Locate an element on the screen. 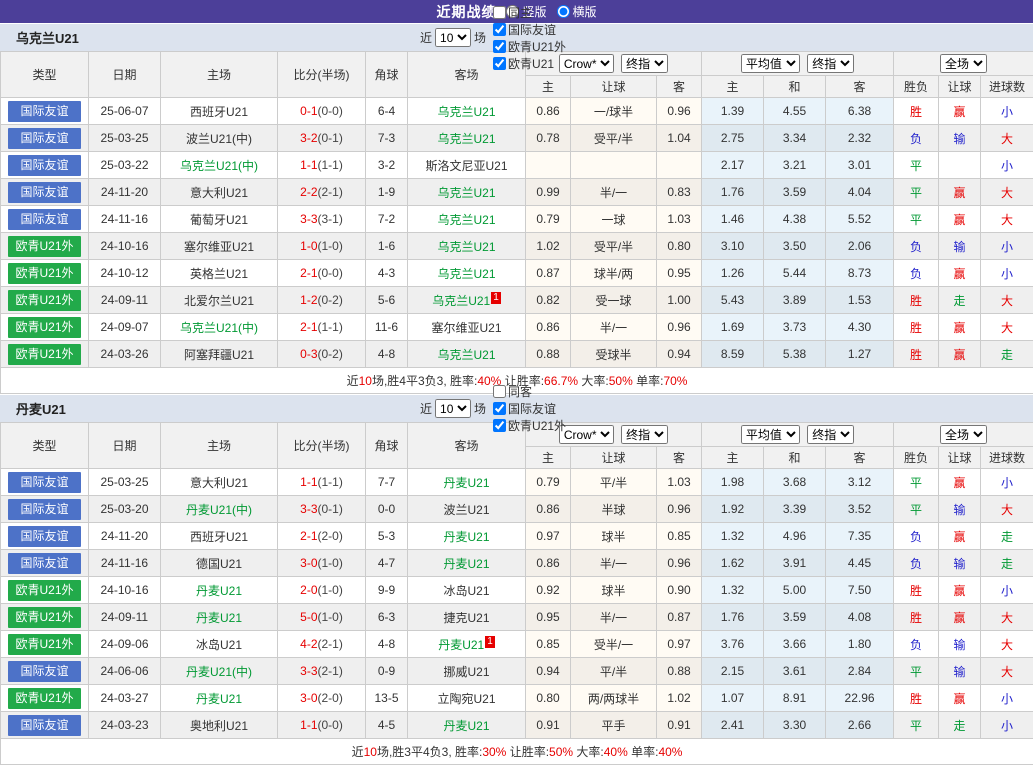  score-cell: 3-3(3-1) is located at coordinates (322, 219).